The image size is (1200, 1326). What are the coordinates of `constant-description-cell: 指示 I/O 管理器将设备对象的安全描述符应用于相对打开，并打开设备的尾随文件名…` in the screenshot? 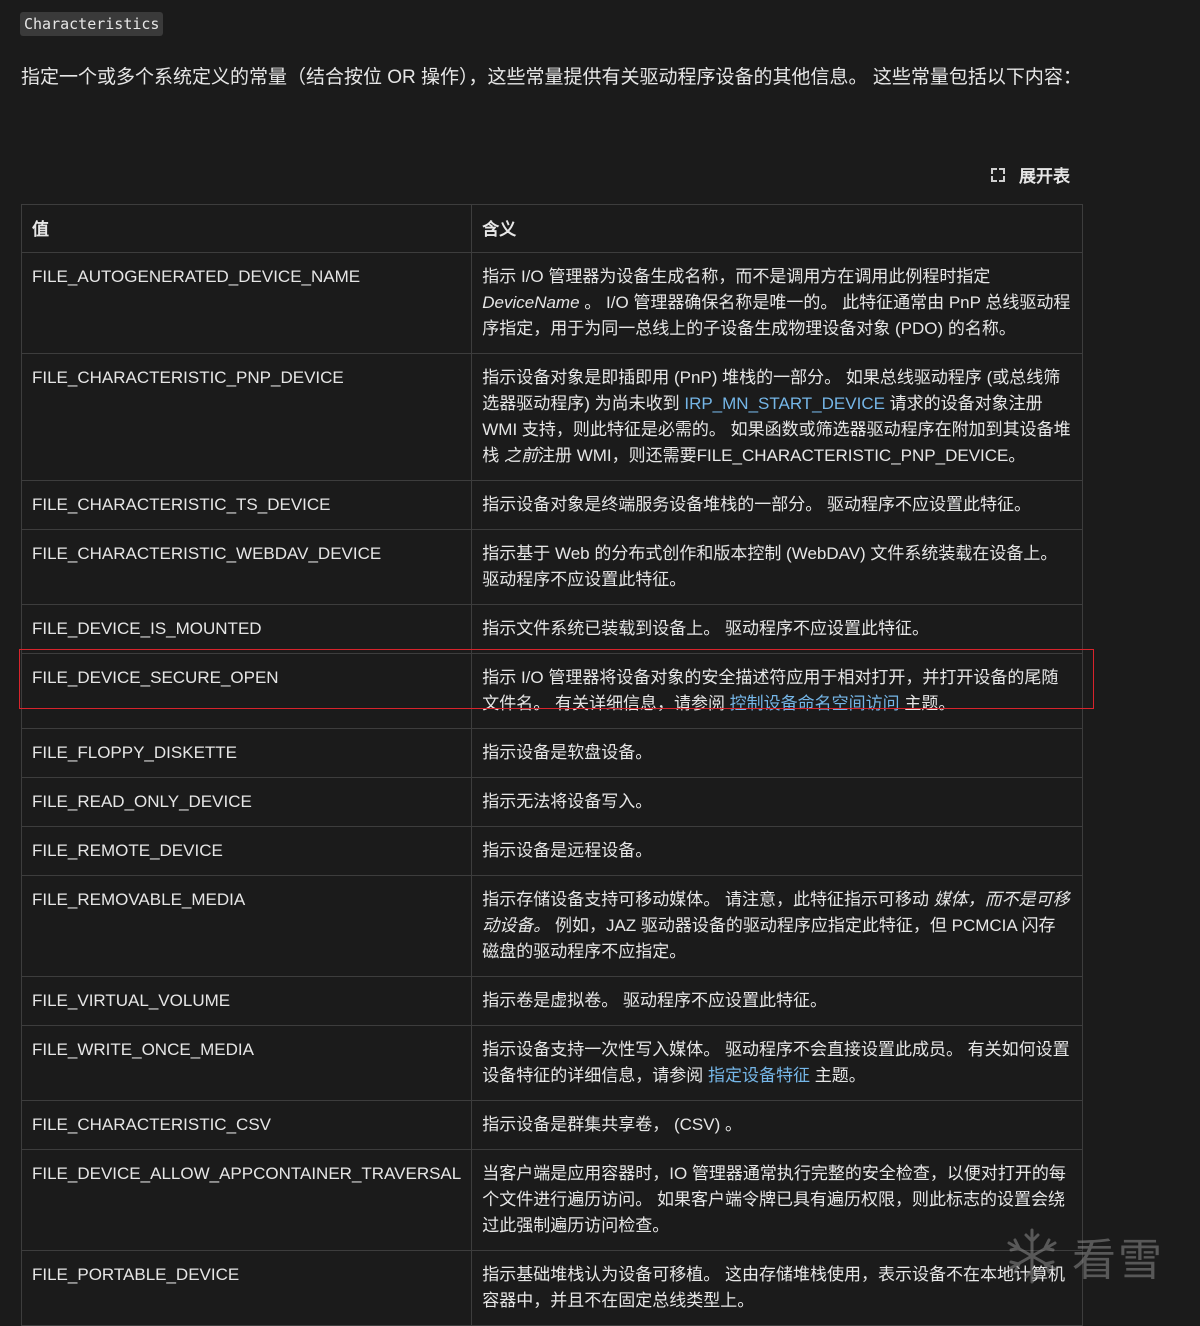 It's located at (777, 691).